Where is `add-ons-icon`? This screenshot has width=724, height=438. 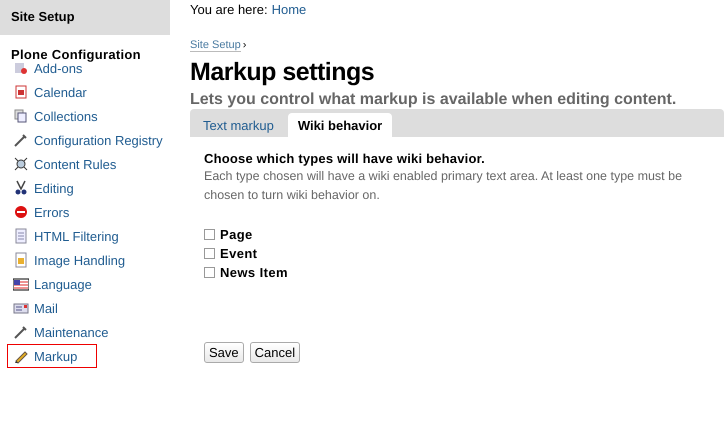
add-ons-icon is located at coordinates (21, 68).